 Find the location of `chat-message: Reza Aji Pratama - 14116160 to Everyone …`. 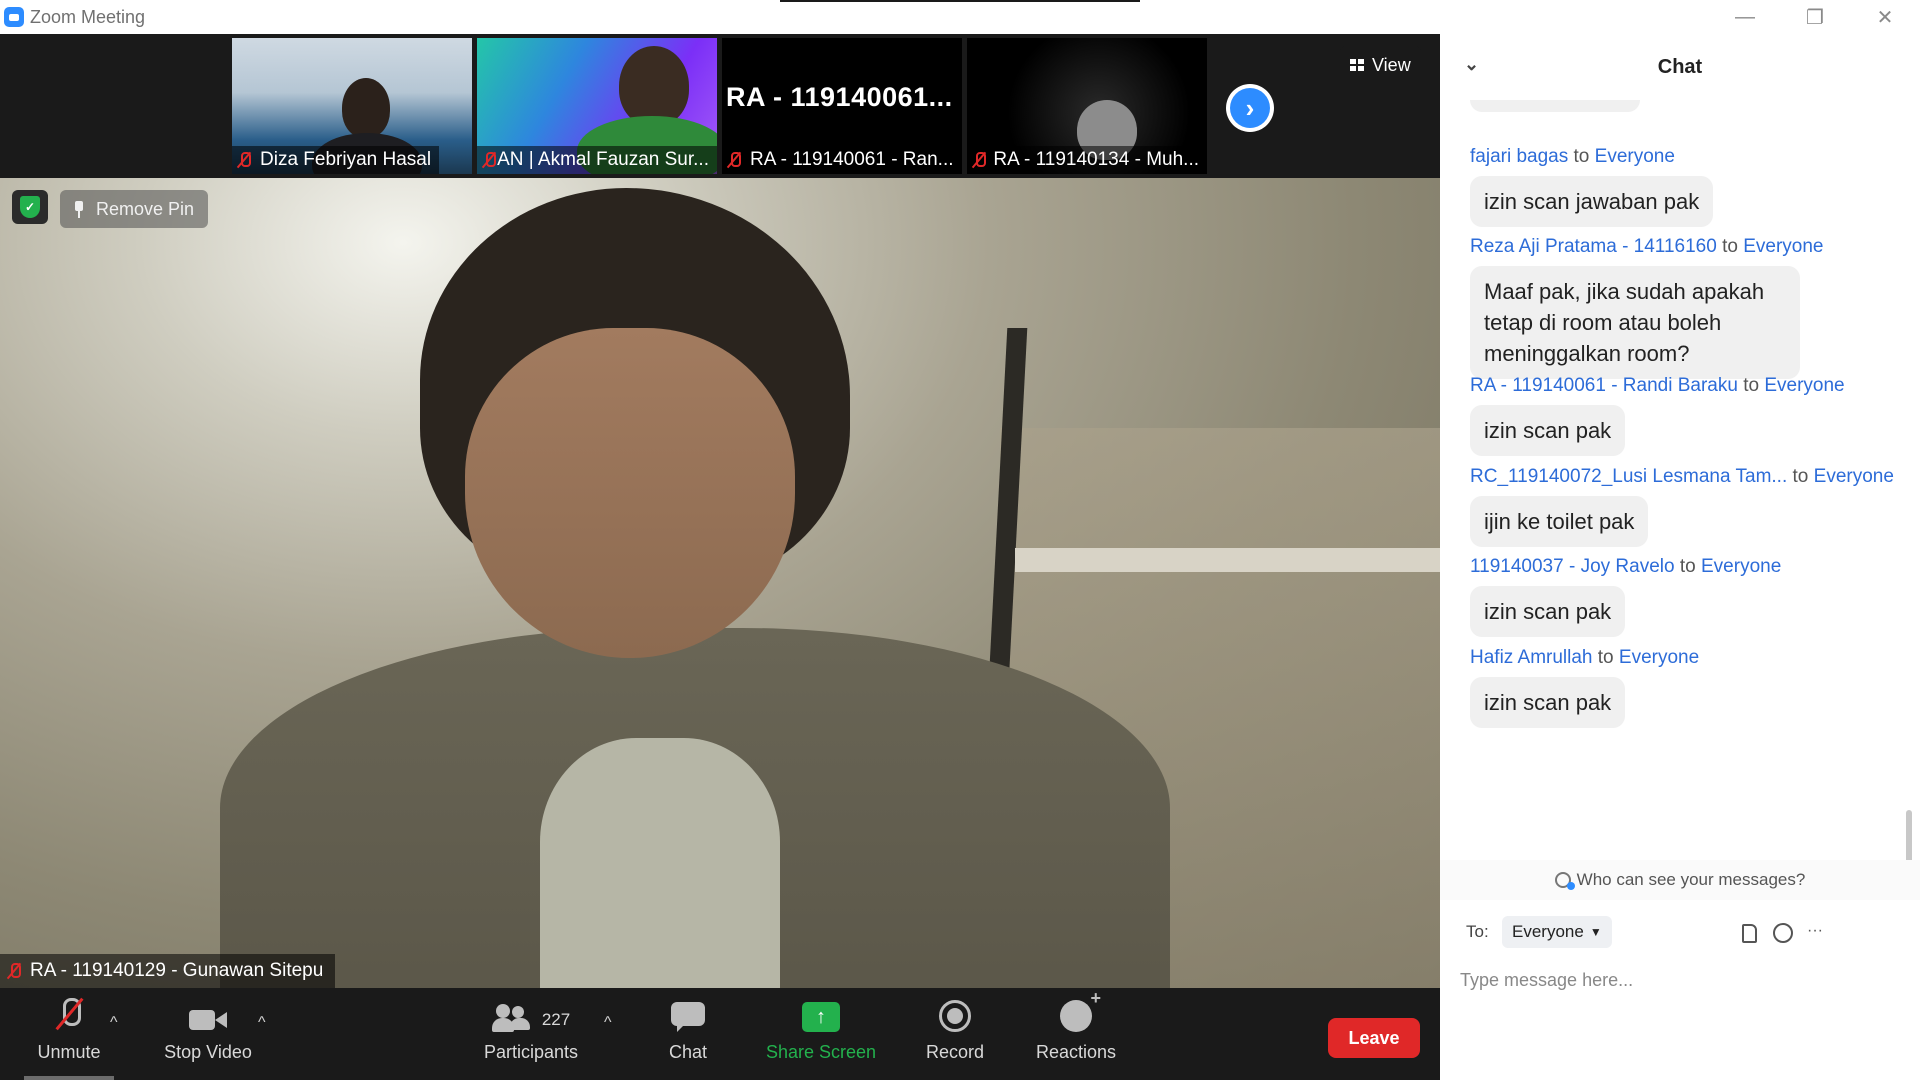

chat-message: Reza Aji Pratama - 14116160 to Everyone … is located at coordinates (1690, 307).